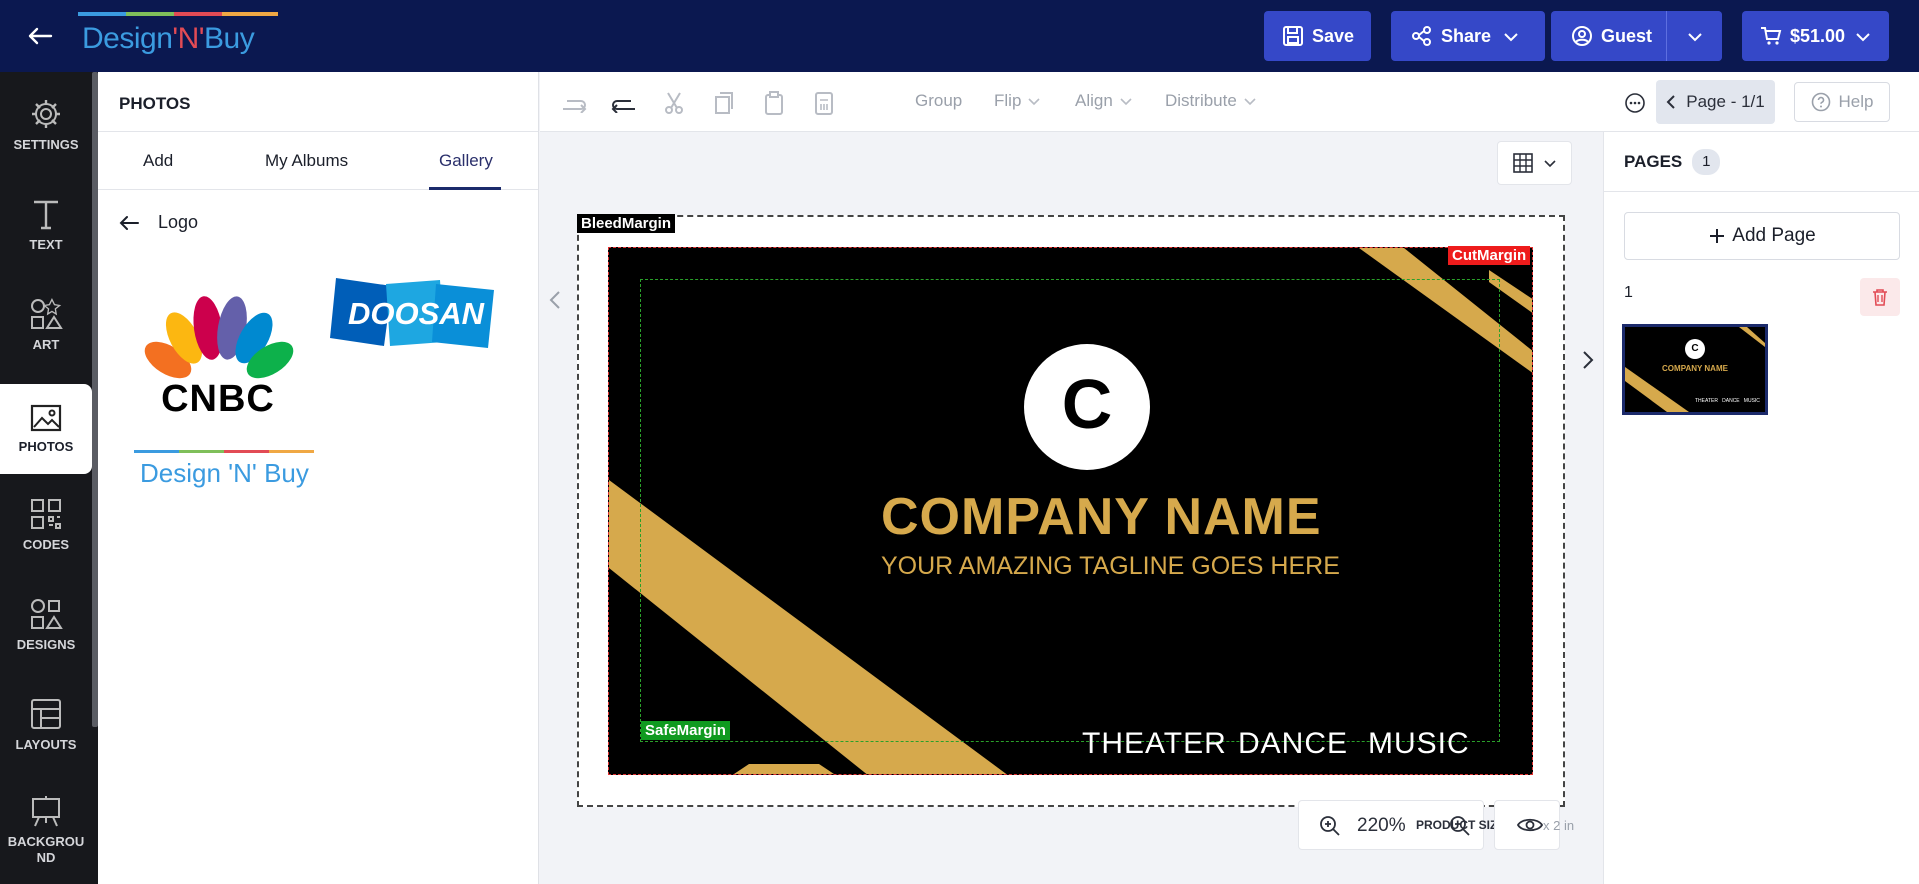  Describe the element at coordinates (1211, 101) in the screenshot. I see `distribute-menu: Distribute` at that location.